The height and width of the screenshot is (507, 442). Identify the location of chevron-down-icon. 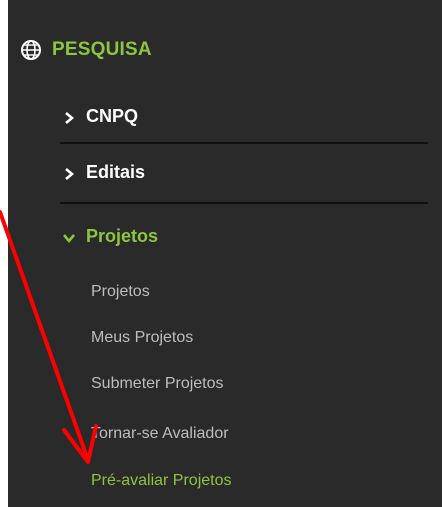
(69, 236).